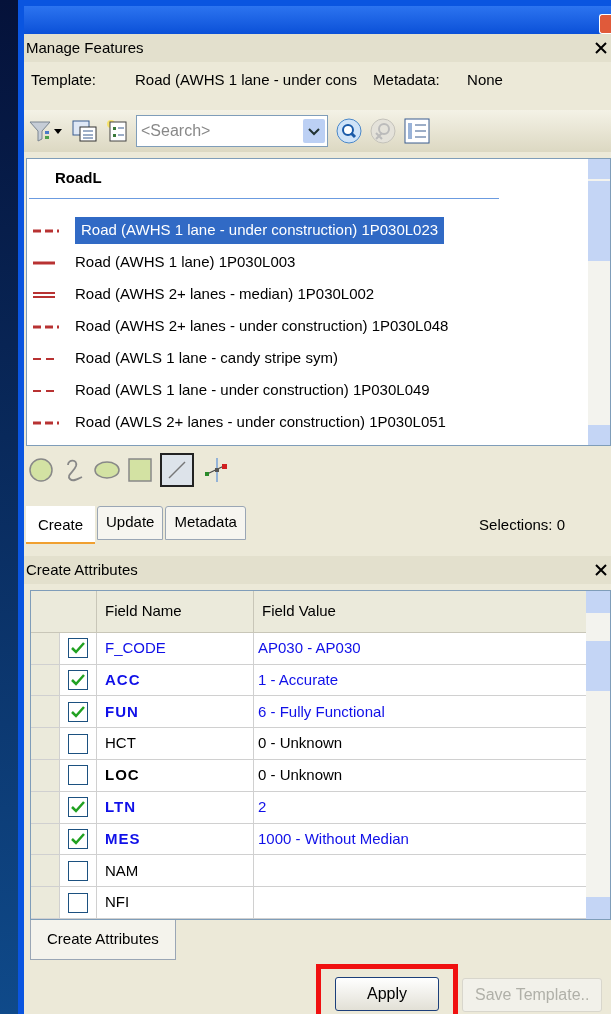  I want to click on table-cell: 6 - Fully Functional, so click(321, 712).